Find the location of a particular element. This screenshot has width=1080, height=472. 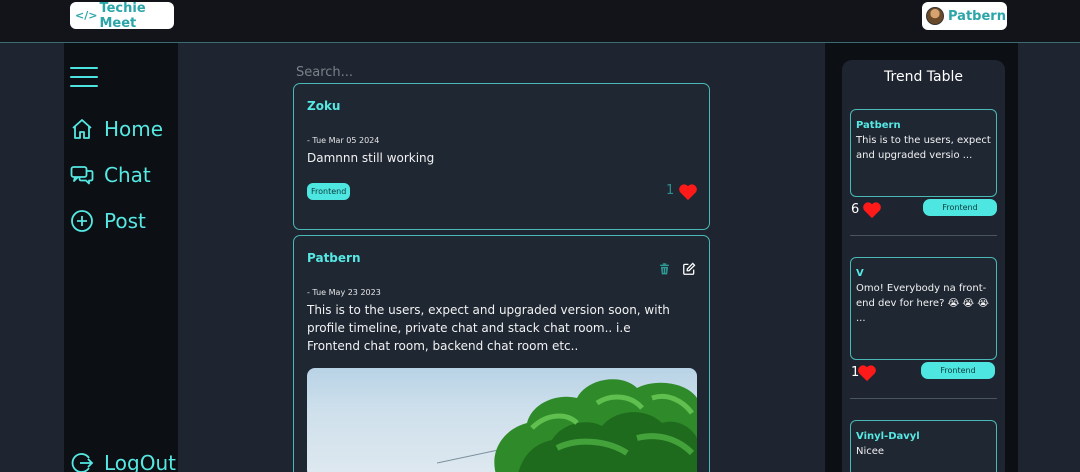

avatar is located at coordinates (935, 16).